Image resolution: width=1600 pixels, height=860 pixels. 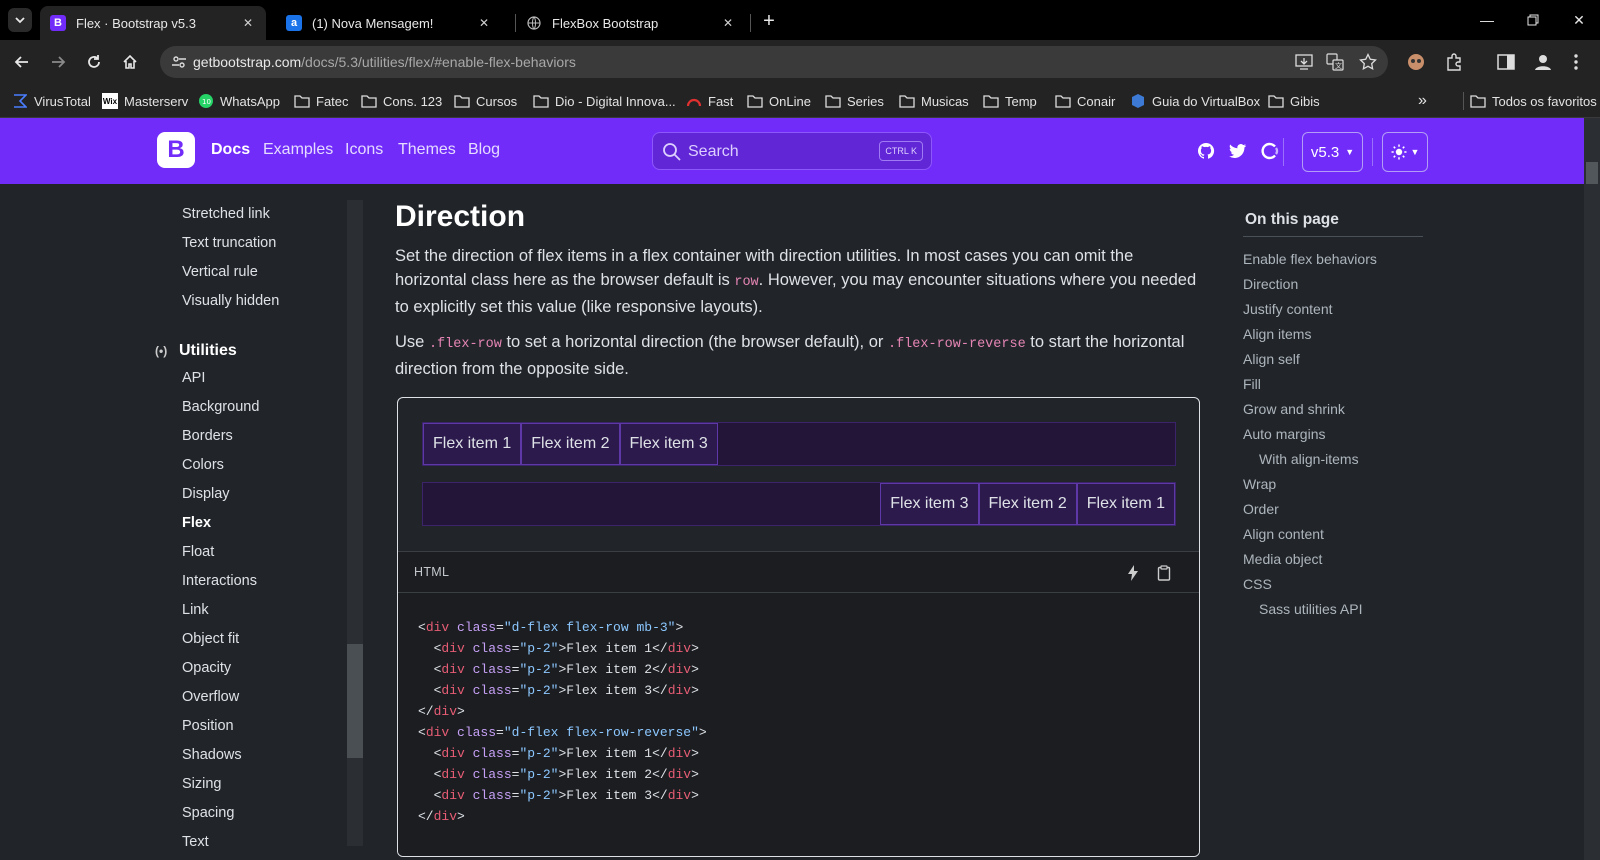 I want to click on sidebar-item-stretched-link: Stretched link, so click(x=226, y=214).